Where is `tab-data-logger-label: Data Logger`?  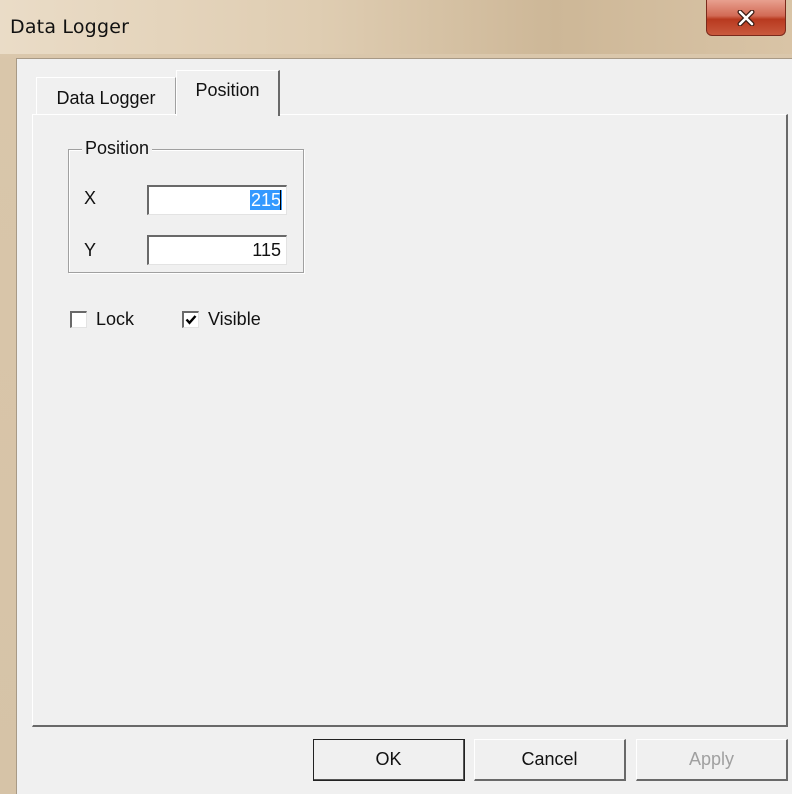 tab-data-logger-label: Data Logger is located at coordinates (106, 98).